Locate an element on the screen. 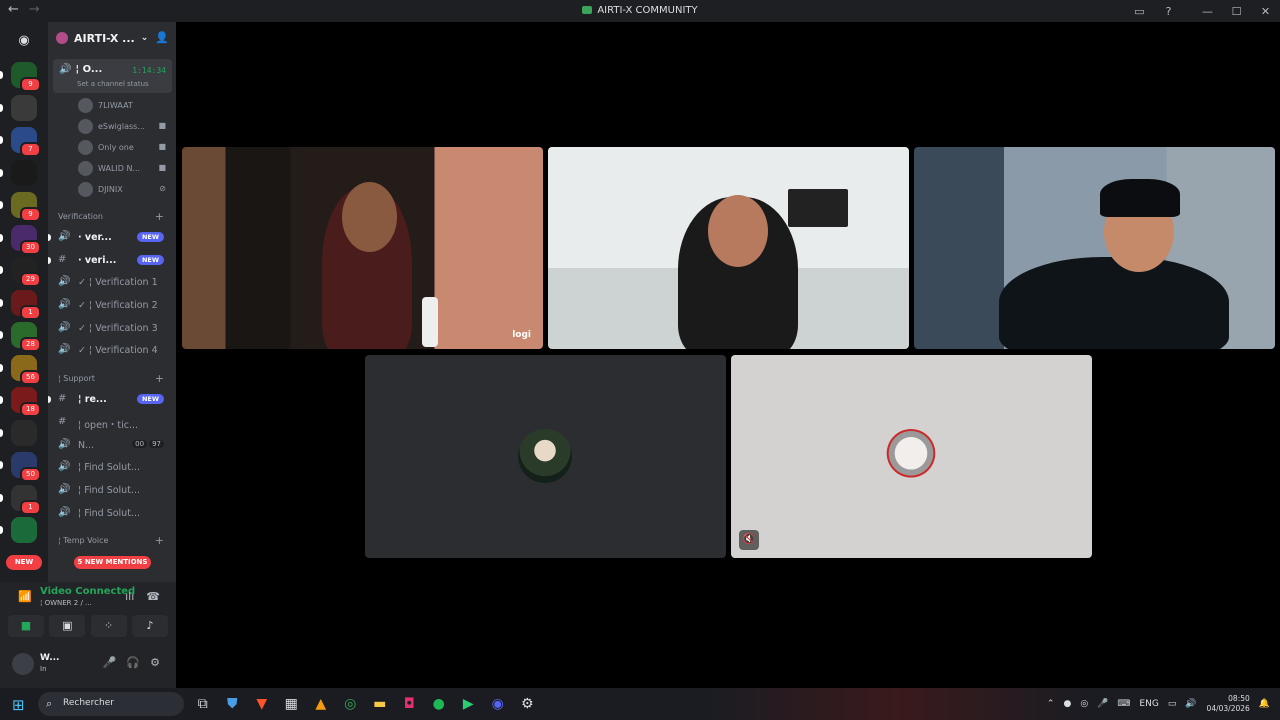 The image size is (1280, 720). voice-member: DJINIX ⊘ is located at coordinates (127, 189).